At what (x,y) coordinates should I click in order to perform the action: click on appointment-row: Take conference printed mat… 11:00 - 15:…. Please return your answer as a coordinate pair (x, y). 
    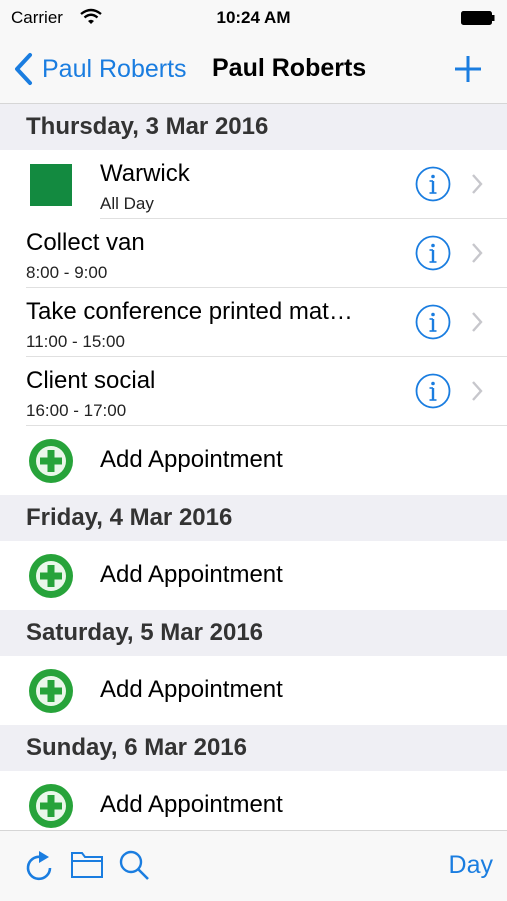
    Looking at the image, I should click on (253, 322).